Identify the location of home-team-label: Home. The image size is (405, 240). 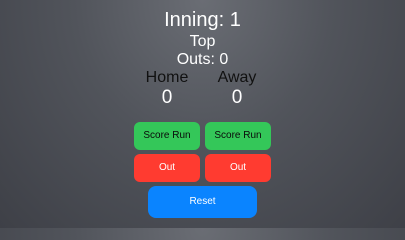
(167, 77).